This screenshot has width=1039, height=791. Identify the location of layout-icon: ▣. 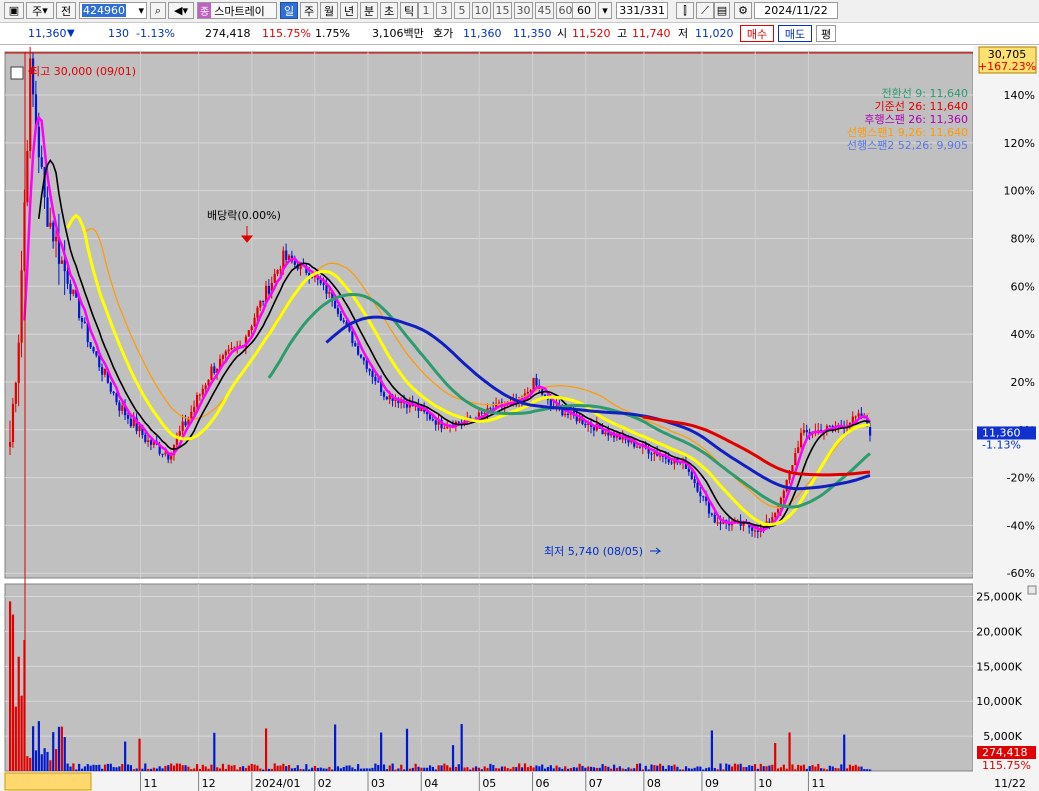
(14, 10).